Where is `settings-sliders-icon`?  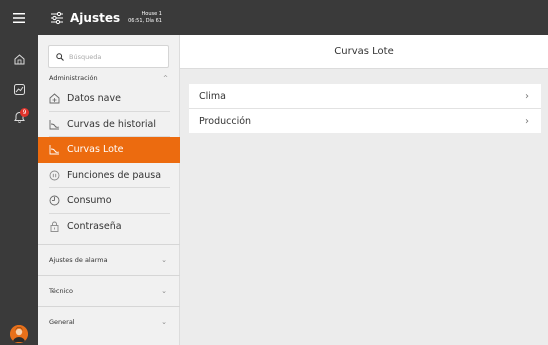 settings-sliders-icon is located at coordinates (57, 17).